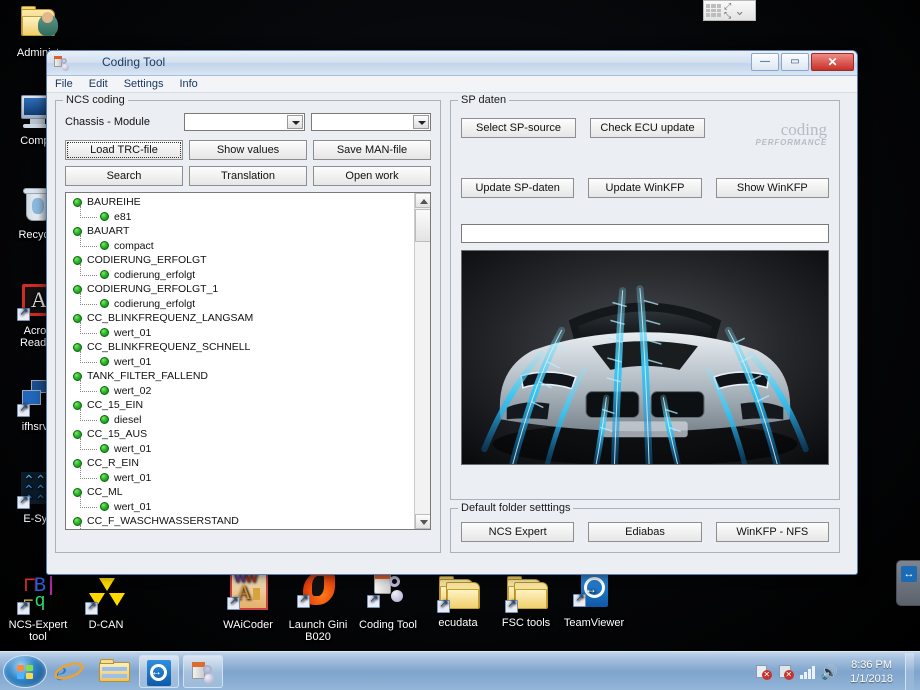 The image size is (920, 690). Describe the element at coordinates (807, 672) in the screenshot. I see `network-icon` at that location.